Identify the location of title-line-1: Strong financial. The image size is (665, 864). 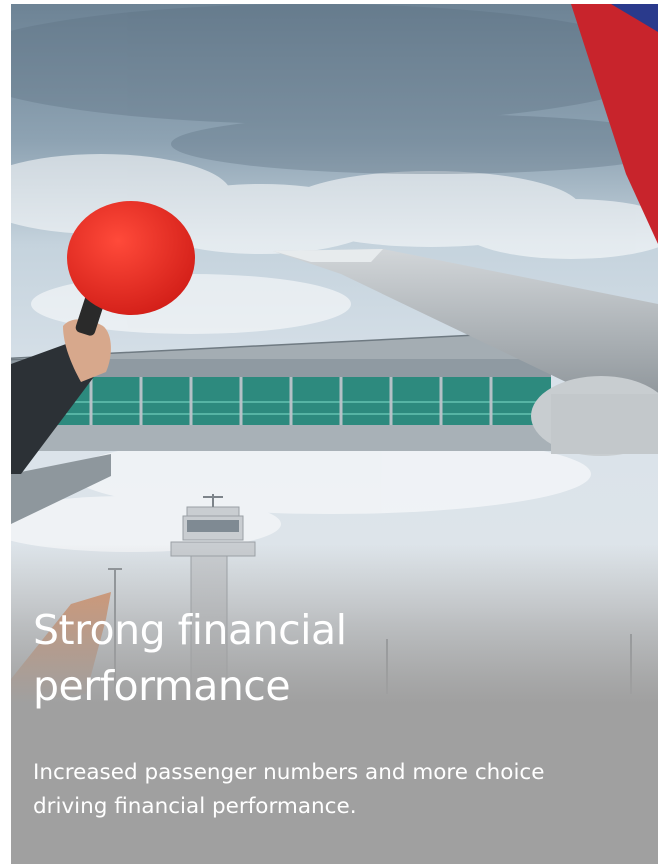
(190, 630).